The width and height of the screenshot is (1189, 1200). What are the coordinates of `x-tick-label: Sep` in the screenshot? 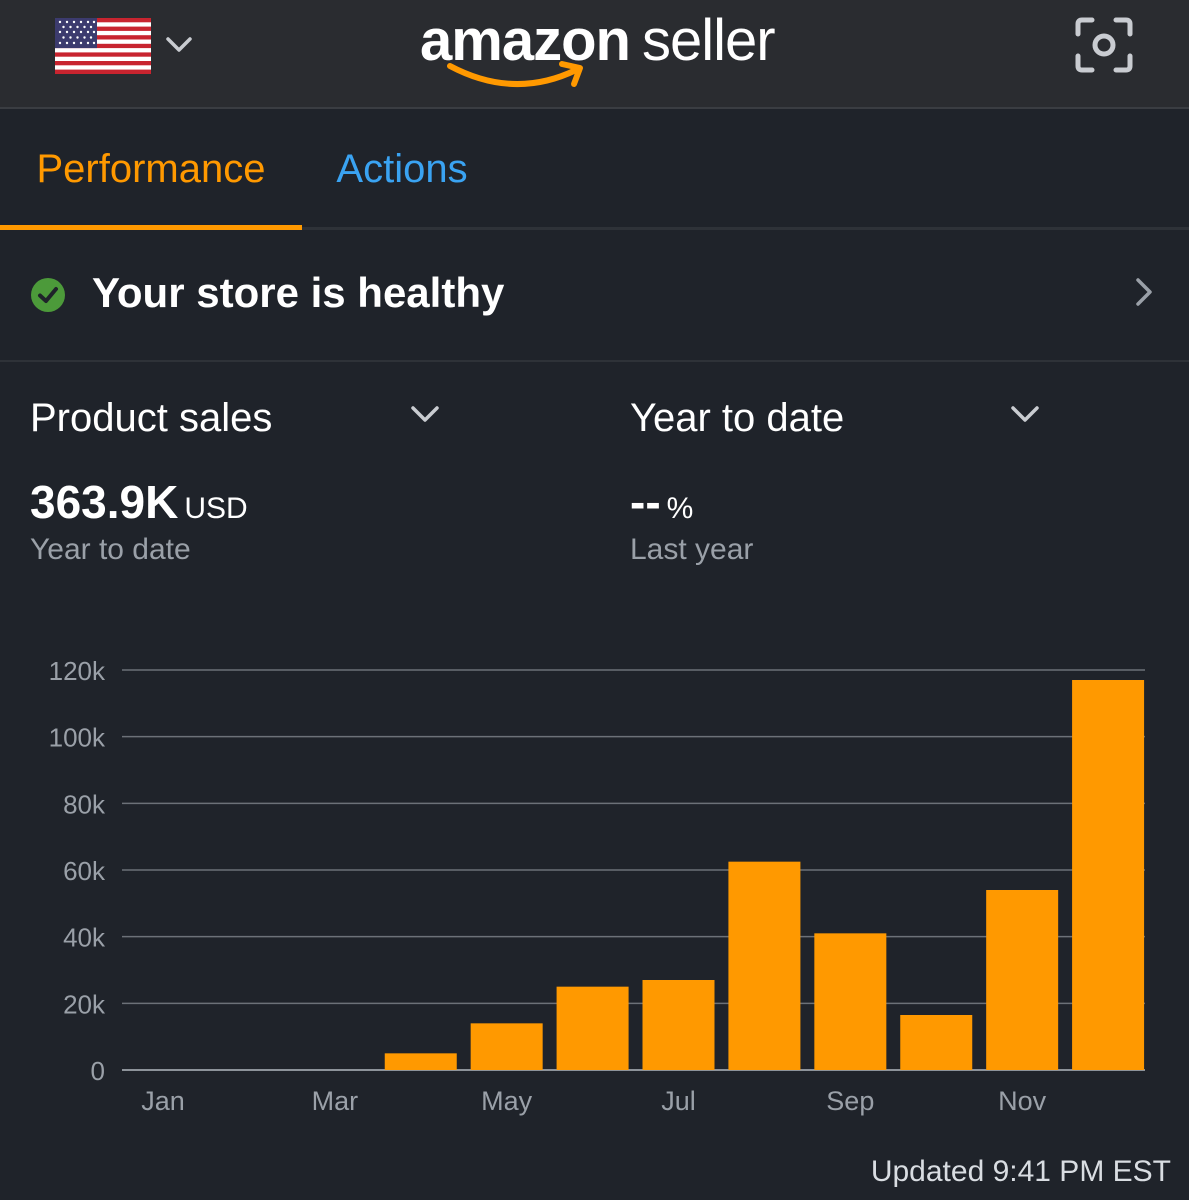 It's located at (850, 1101).